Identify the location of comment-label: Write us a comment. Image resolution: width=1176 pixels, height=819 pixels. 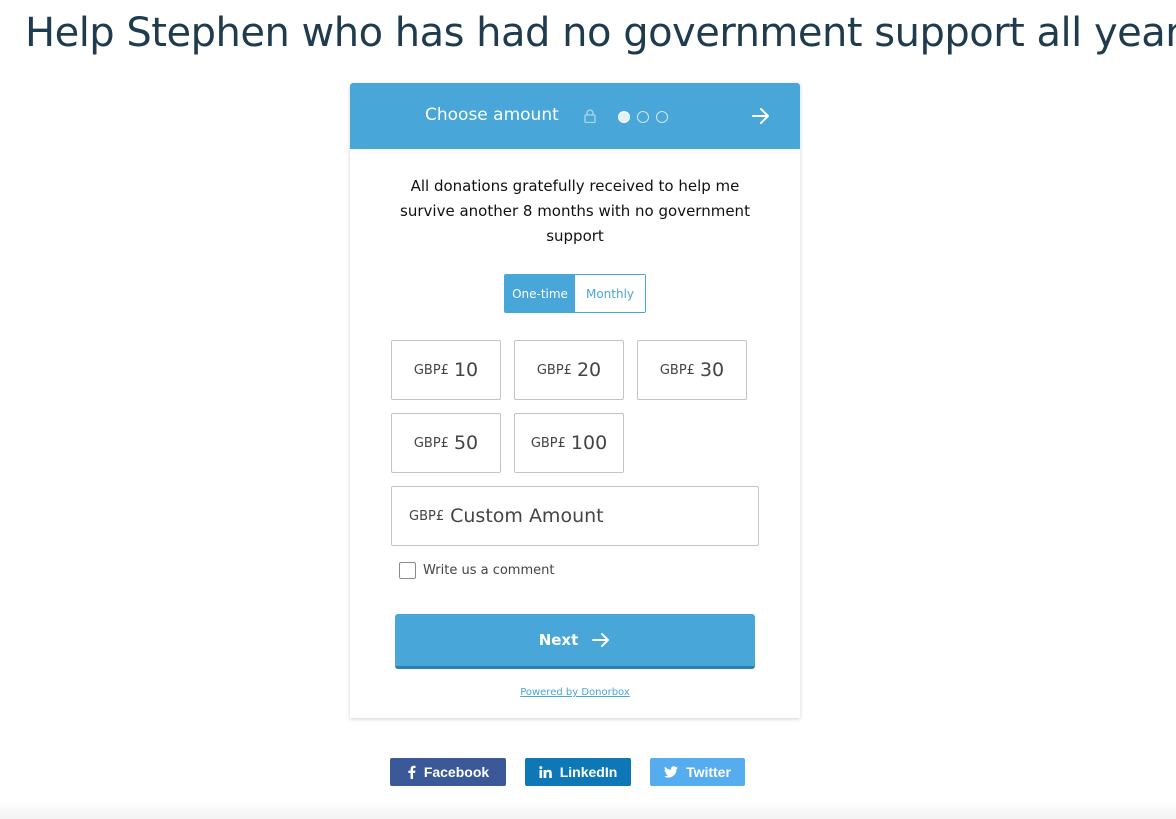
(488, 570).